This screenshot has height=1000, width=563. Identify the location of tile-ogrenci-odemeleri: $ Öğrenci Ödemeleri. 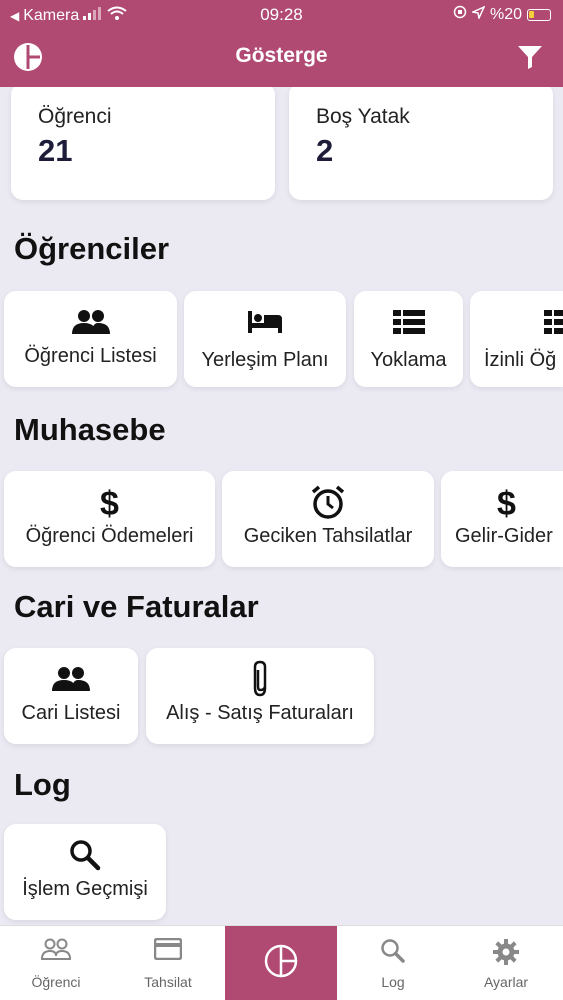
(109, 519).